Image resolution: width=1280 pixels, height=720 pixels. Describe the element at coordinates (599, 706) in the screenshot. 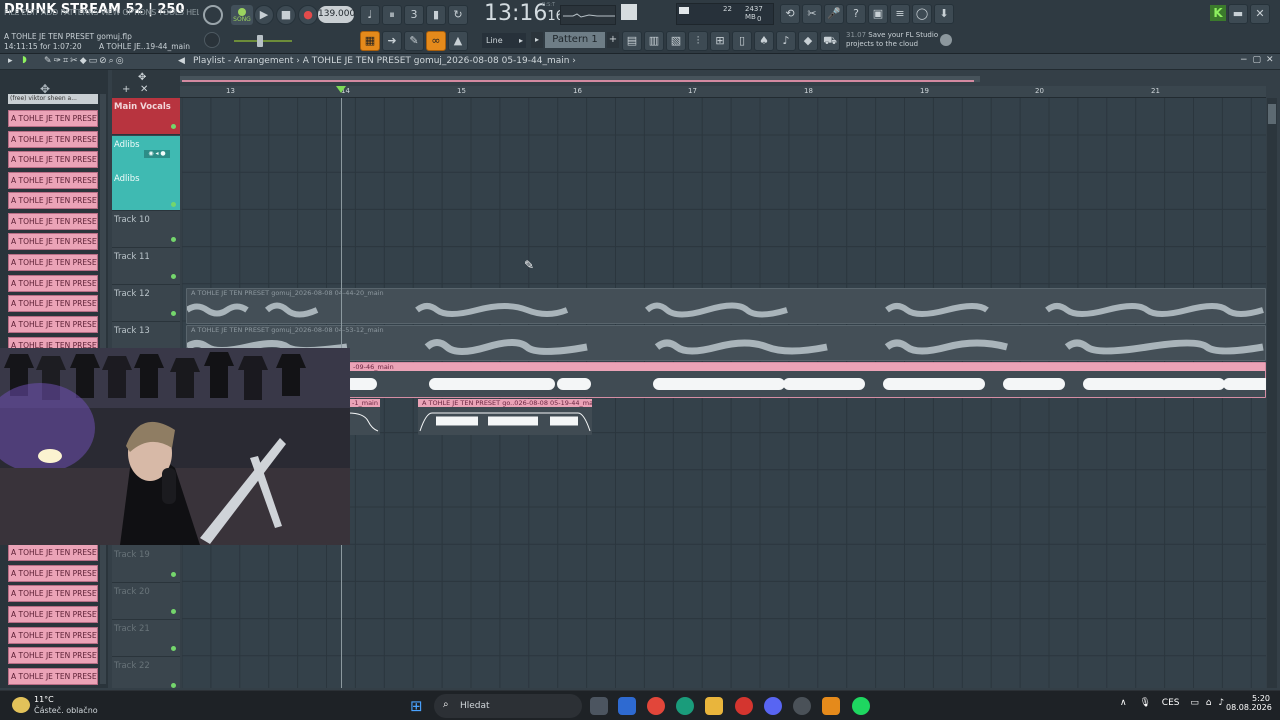

I see `task-view-icon` at that location.